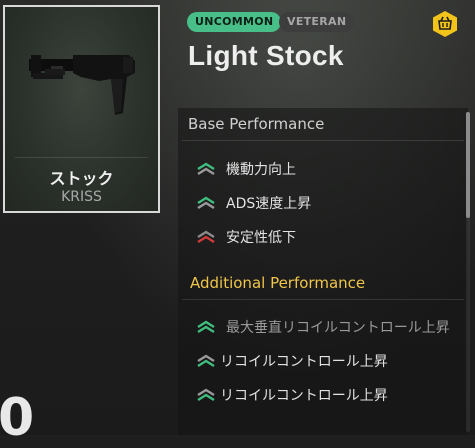  I want to click on card-divider, so click(81, 157).